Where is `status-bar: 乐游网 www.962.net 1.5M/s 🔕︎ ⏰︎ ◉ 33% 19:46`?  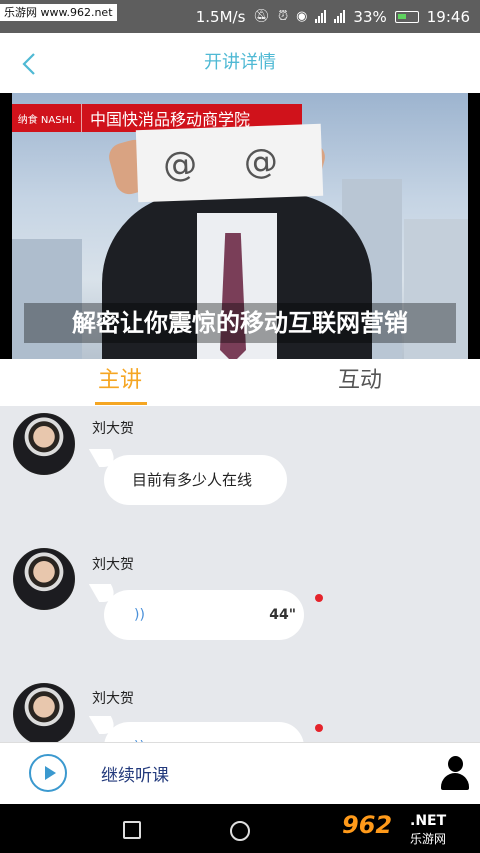 status-bar: 乐游网 www.962.net 1.5M/s 🔕︎ ⏰︎ ◉ 33% 19:46 is located at coordinates (240, 16).